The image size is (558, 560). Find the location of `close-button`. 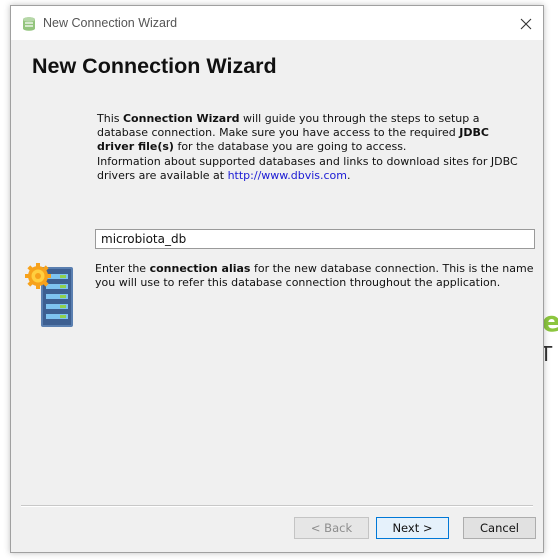

close-button is located at coordinates (526, 24).